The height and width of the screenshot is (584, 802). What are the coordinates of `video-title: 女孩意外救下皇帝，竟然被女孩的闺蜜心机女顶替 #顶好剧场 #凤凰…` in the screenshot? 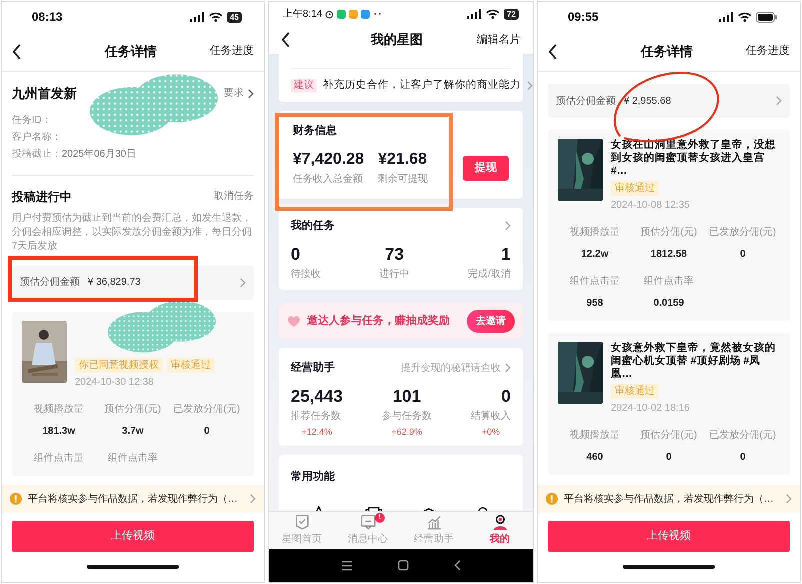 It's located at (694, 361).